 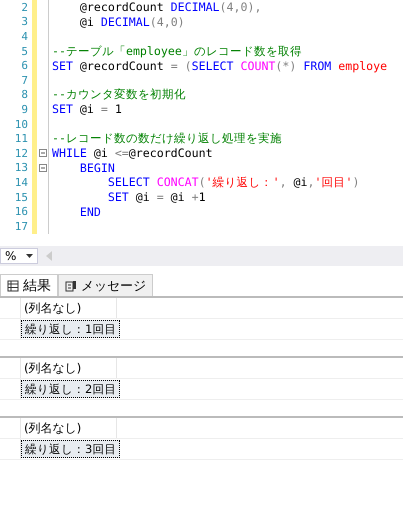 What do you see at coordinates (29, 256) in the screenshot?
I see `caret-icon` at bounding box center [29, 256].